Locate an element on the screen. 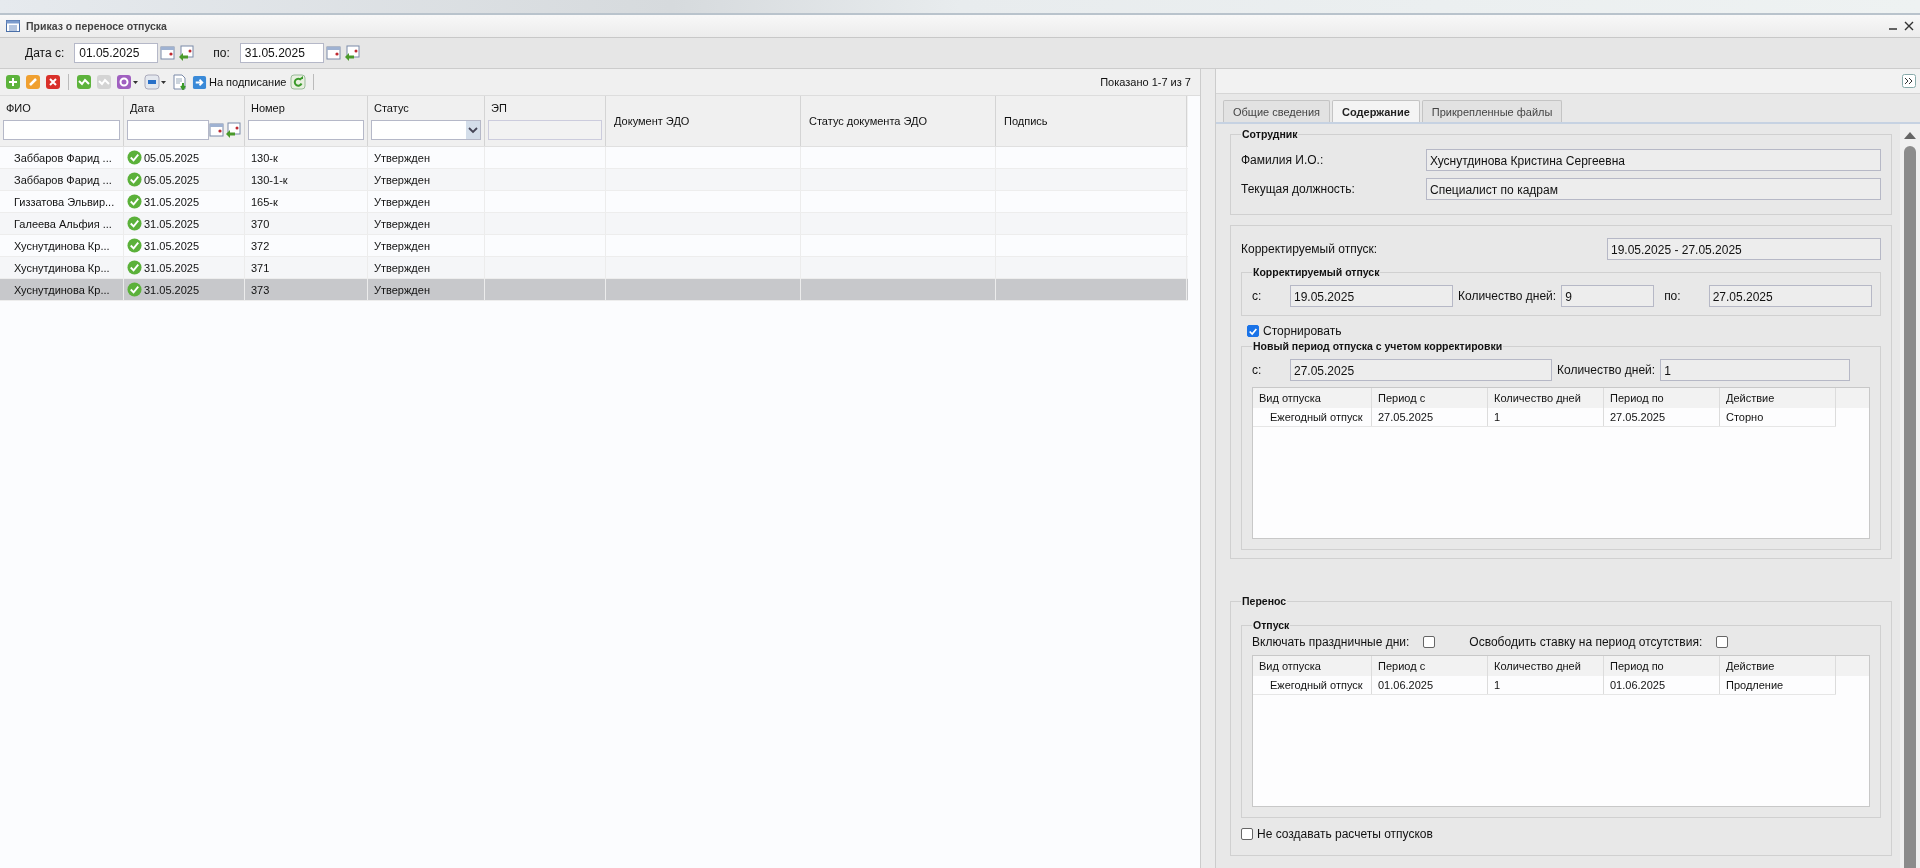 The height and width of the screenshot is (868, 1920). table-cell: 165-к is located at coordinates (264, 201).